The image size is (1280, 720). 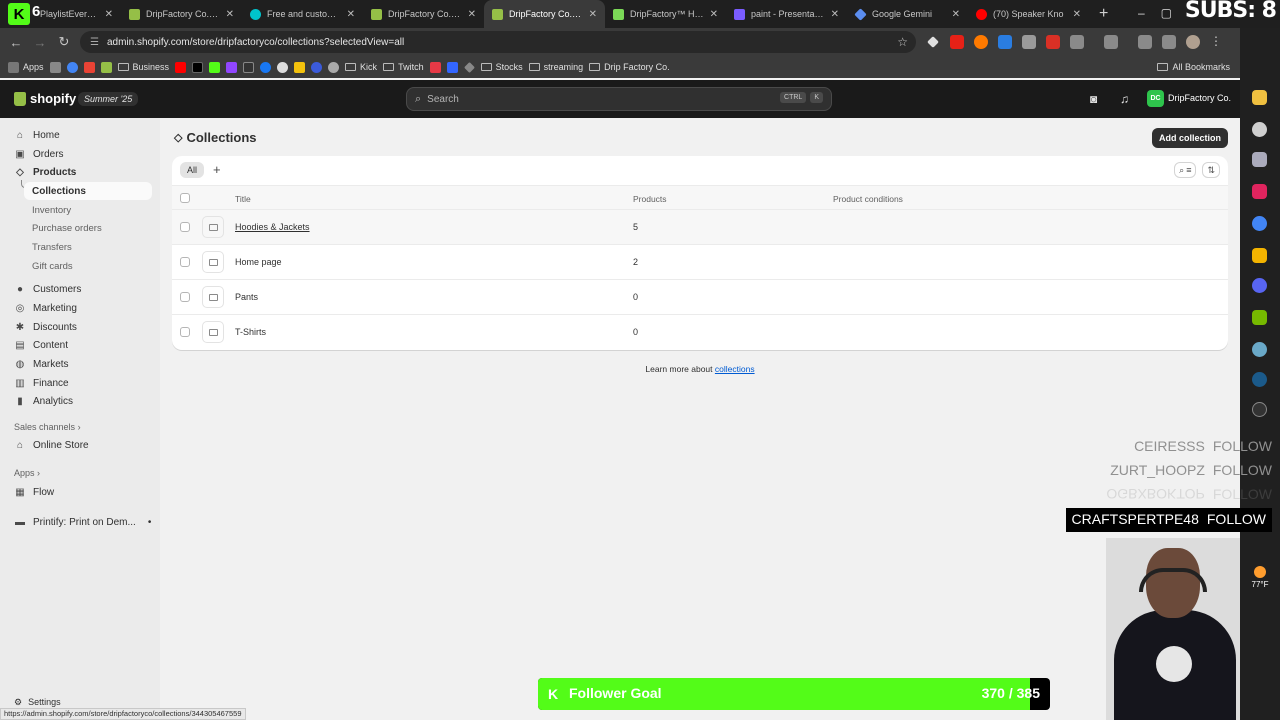 I want to click on add-view-button: +, so click(x=217, y=169).